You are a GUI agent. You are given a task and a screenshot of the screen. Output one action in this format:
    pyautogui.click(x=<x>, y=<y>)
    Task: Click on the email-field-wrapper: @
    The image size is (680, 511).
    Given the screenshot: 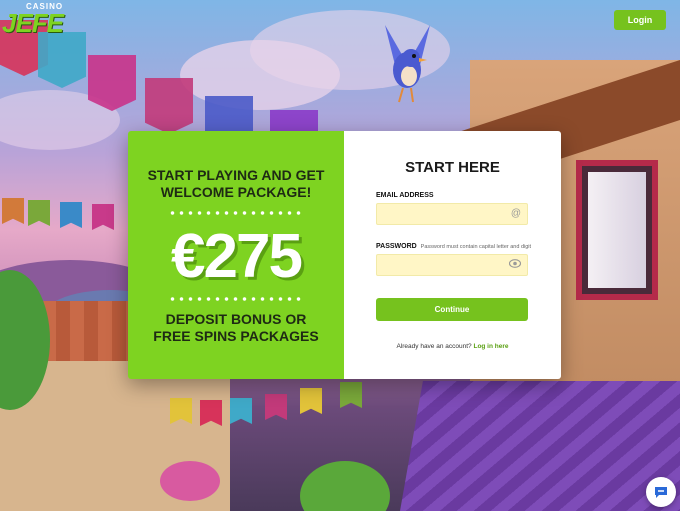 What is the action you would take?
    pyautogui.click(x=452, y=214)
    